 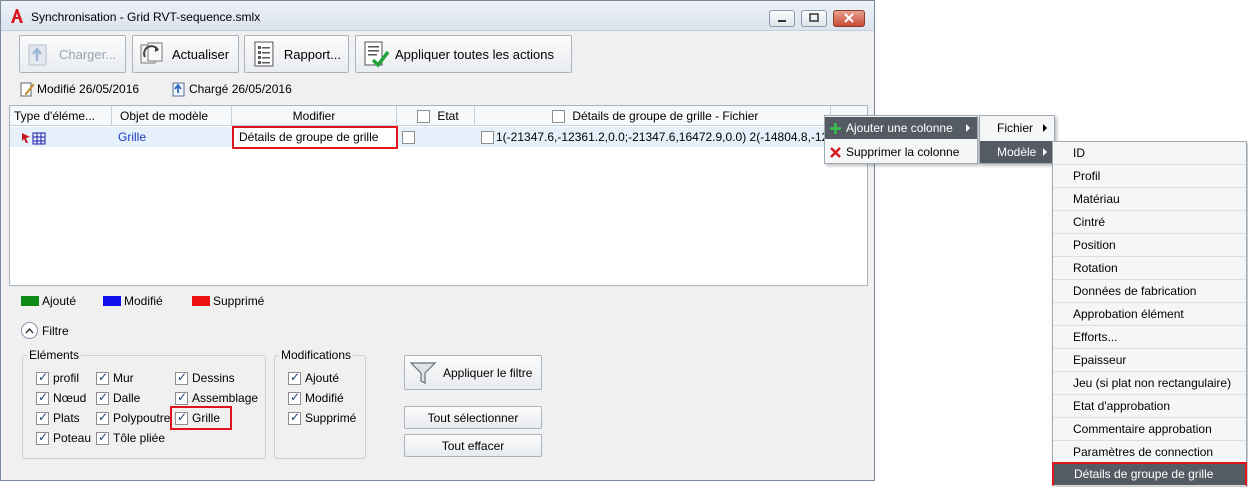 What do you see at coordinates (57, 377) in the screenshot?
I see `filter-profil: profil` at bounding box center [57, 377].